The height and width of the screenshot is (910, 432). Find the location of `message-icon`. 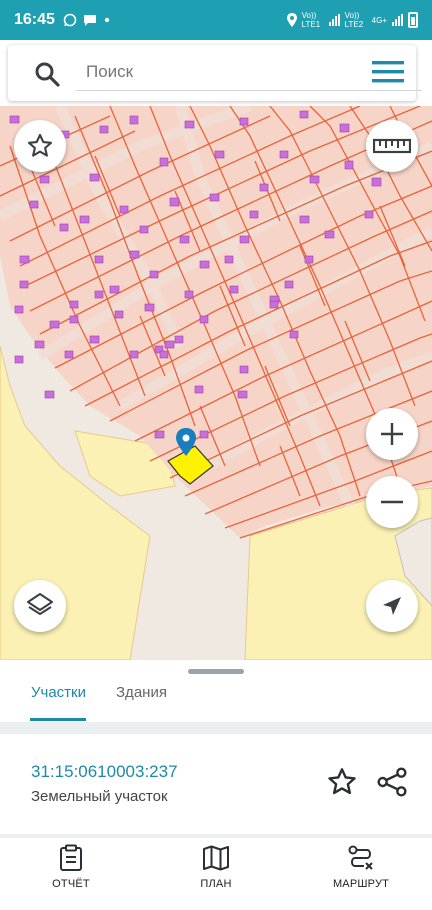

message-icon is located at coordinates (89, 20).